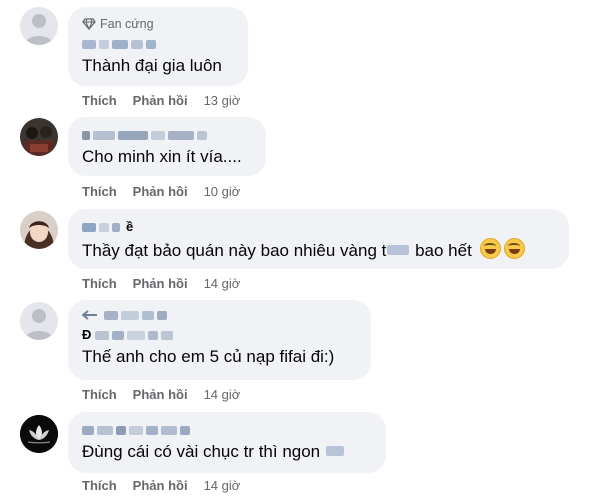  I want to click on comment-time: 13 giờ, so click(222, 101).